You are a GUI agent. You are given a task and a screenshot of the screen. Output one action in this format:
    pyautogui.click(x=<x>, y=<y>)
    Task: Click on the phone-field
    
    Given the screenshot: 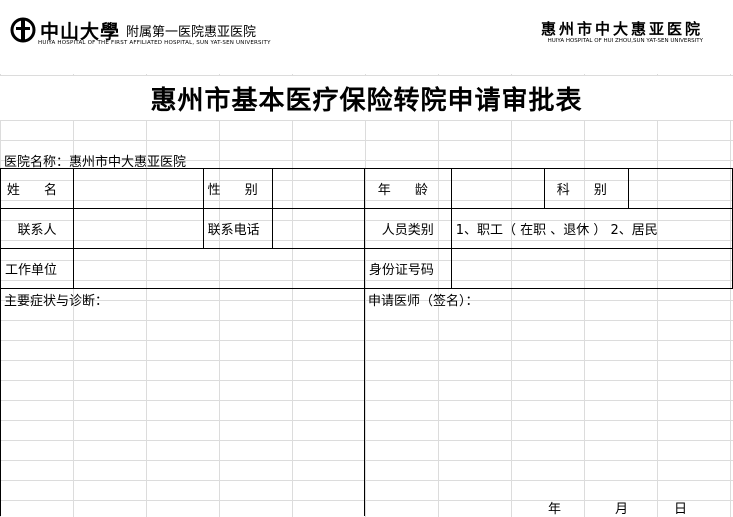 What is the action you would take?
    pyautogui.click(x=318, y=228)
    